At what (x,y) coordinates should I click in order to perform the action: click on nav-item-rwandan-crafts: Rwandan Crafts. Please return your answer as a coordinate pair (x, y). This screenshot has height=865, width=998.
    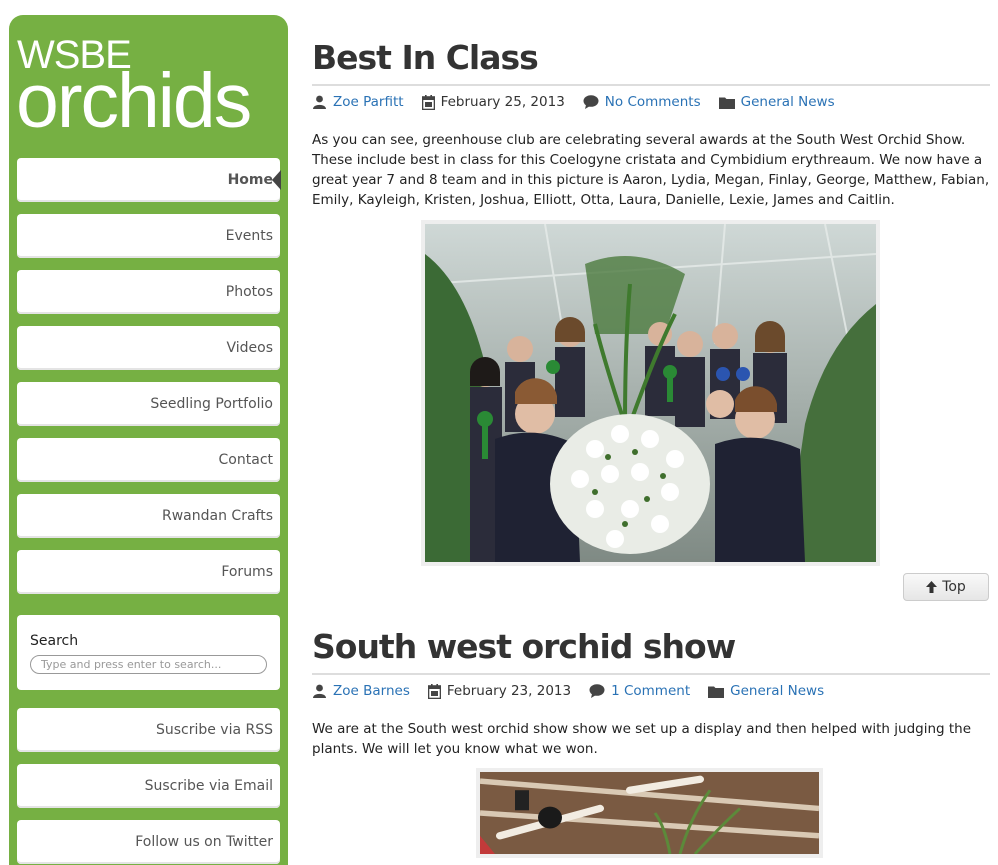
    Looking at the image, I should click on (148, 516).